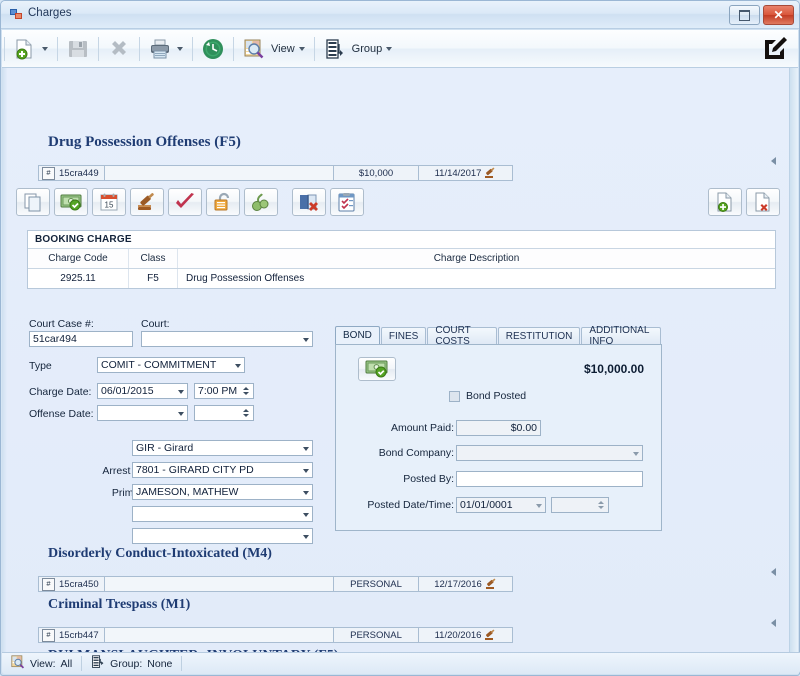  I want to click on calendar-button: 15, so click(109, 202).